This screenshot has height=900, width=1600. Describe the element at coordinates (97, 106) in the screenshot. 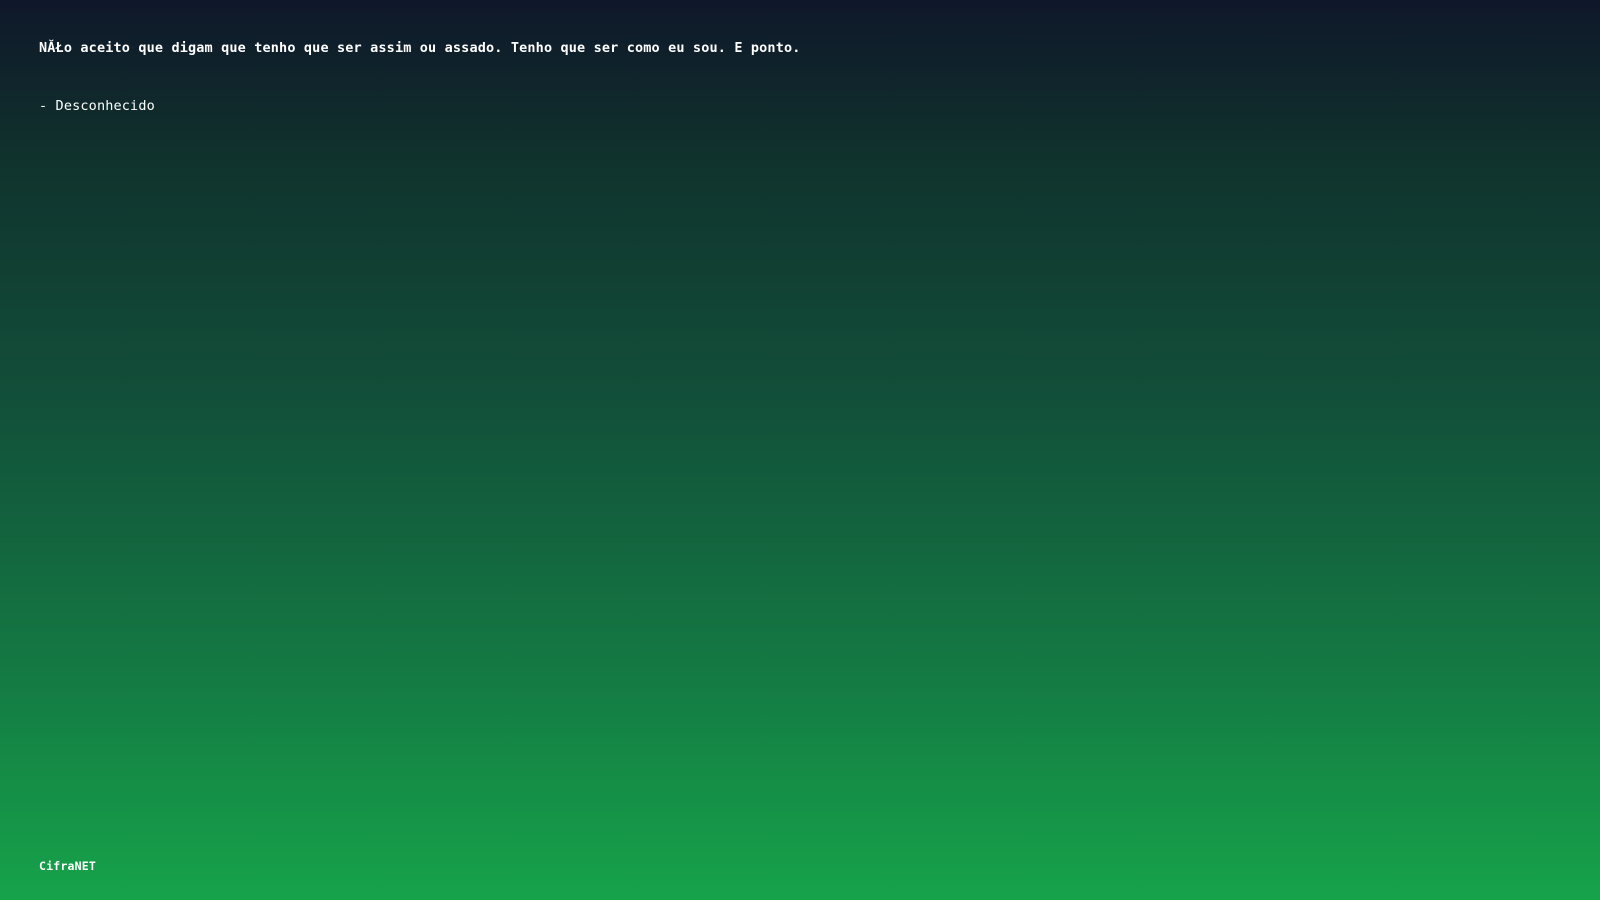

I see `quote-author: - Desconhecido` at that location.